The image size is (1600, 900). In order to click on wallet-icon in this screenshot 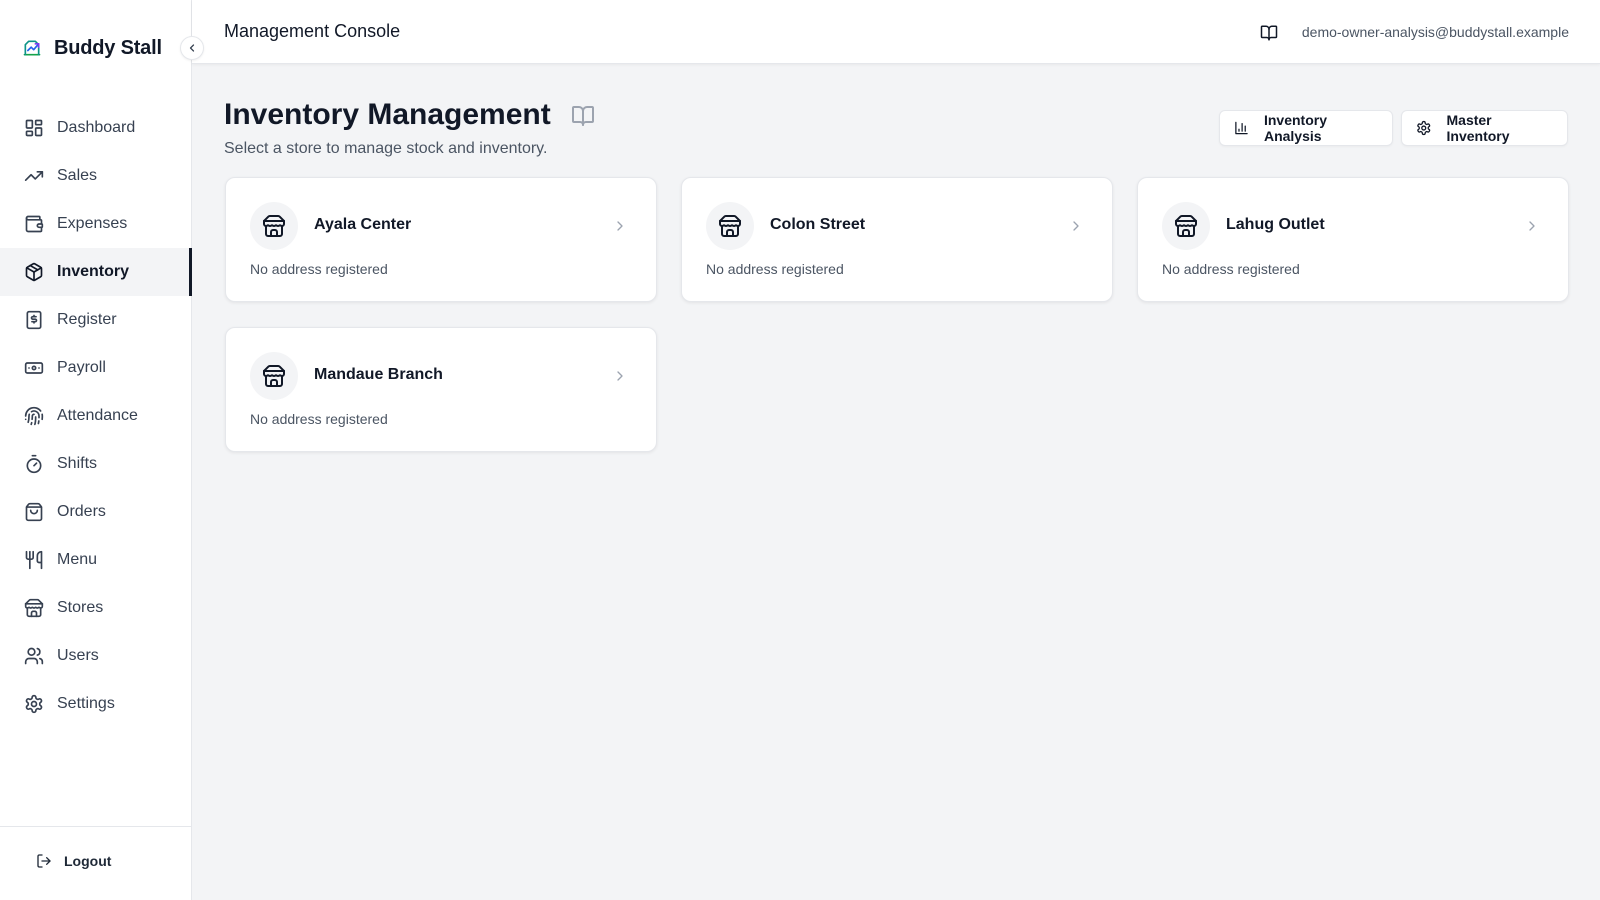, I will do `click(34, 224)`.